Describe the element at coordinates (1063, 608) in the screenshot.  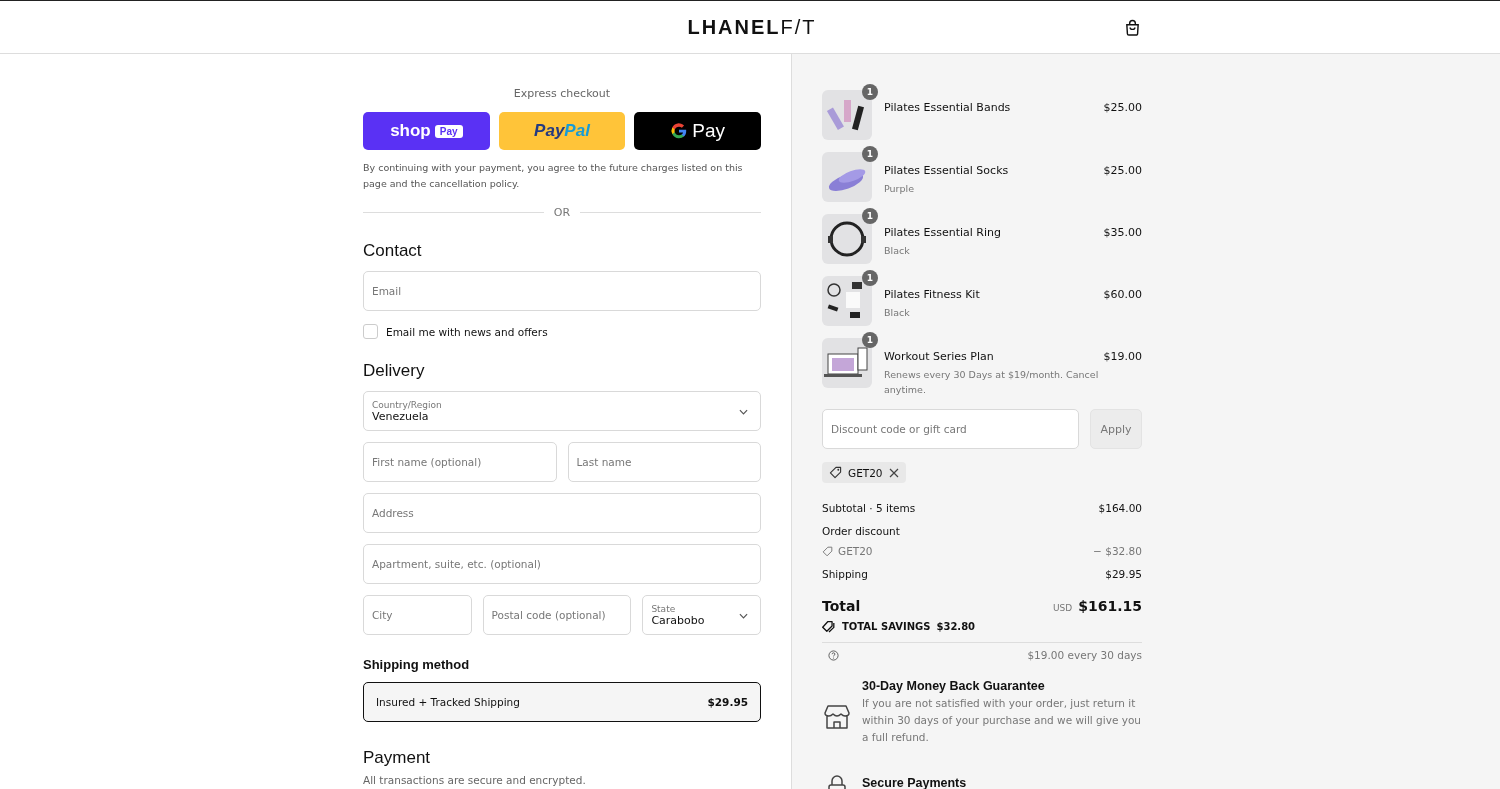
I see `currency-label: USD` at that location.